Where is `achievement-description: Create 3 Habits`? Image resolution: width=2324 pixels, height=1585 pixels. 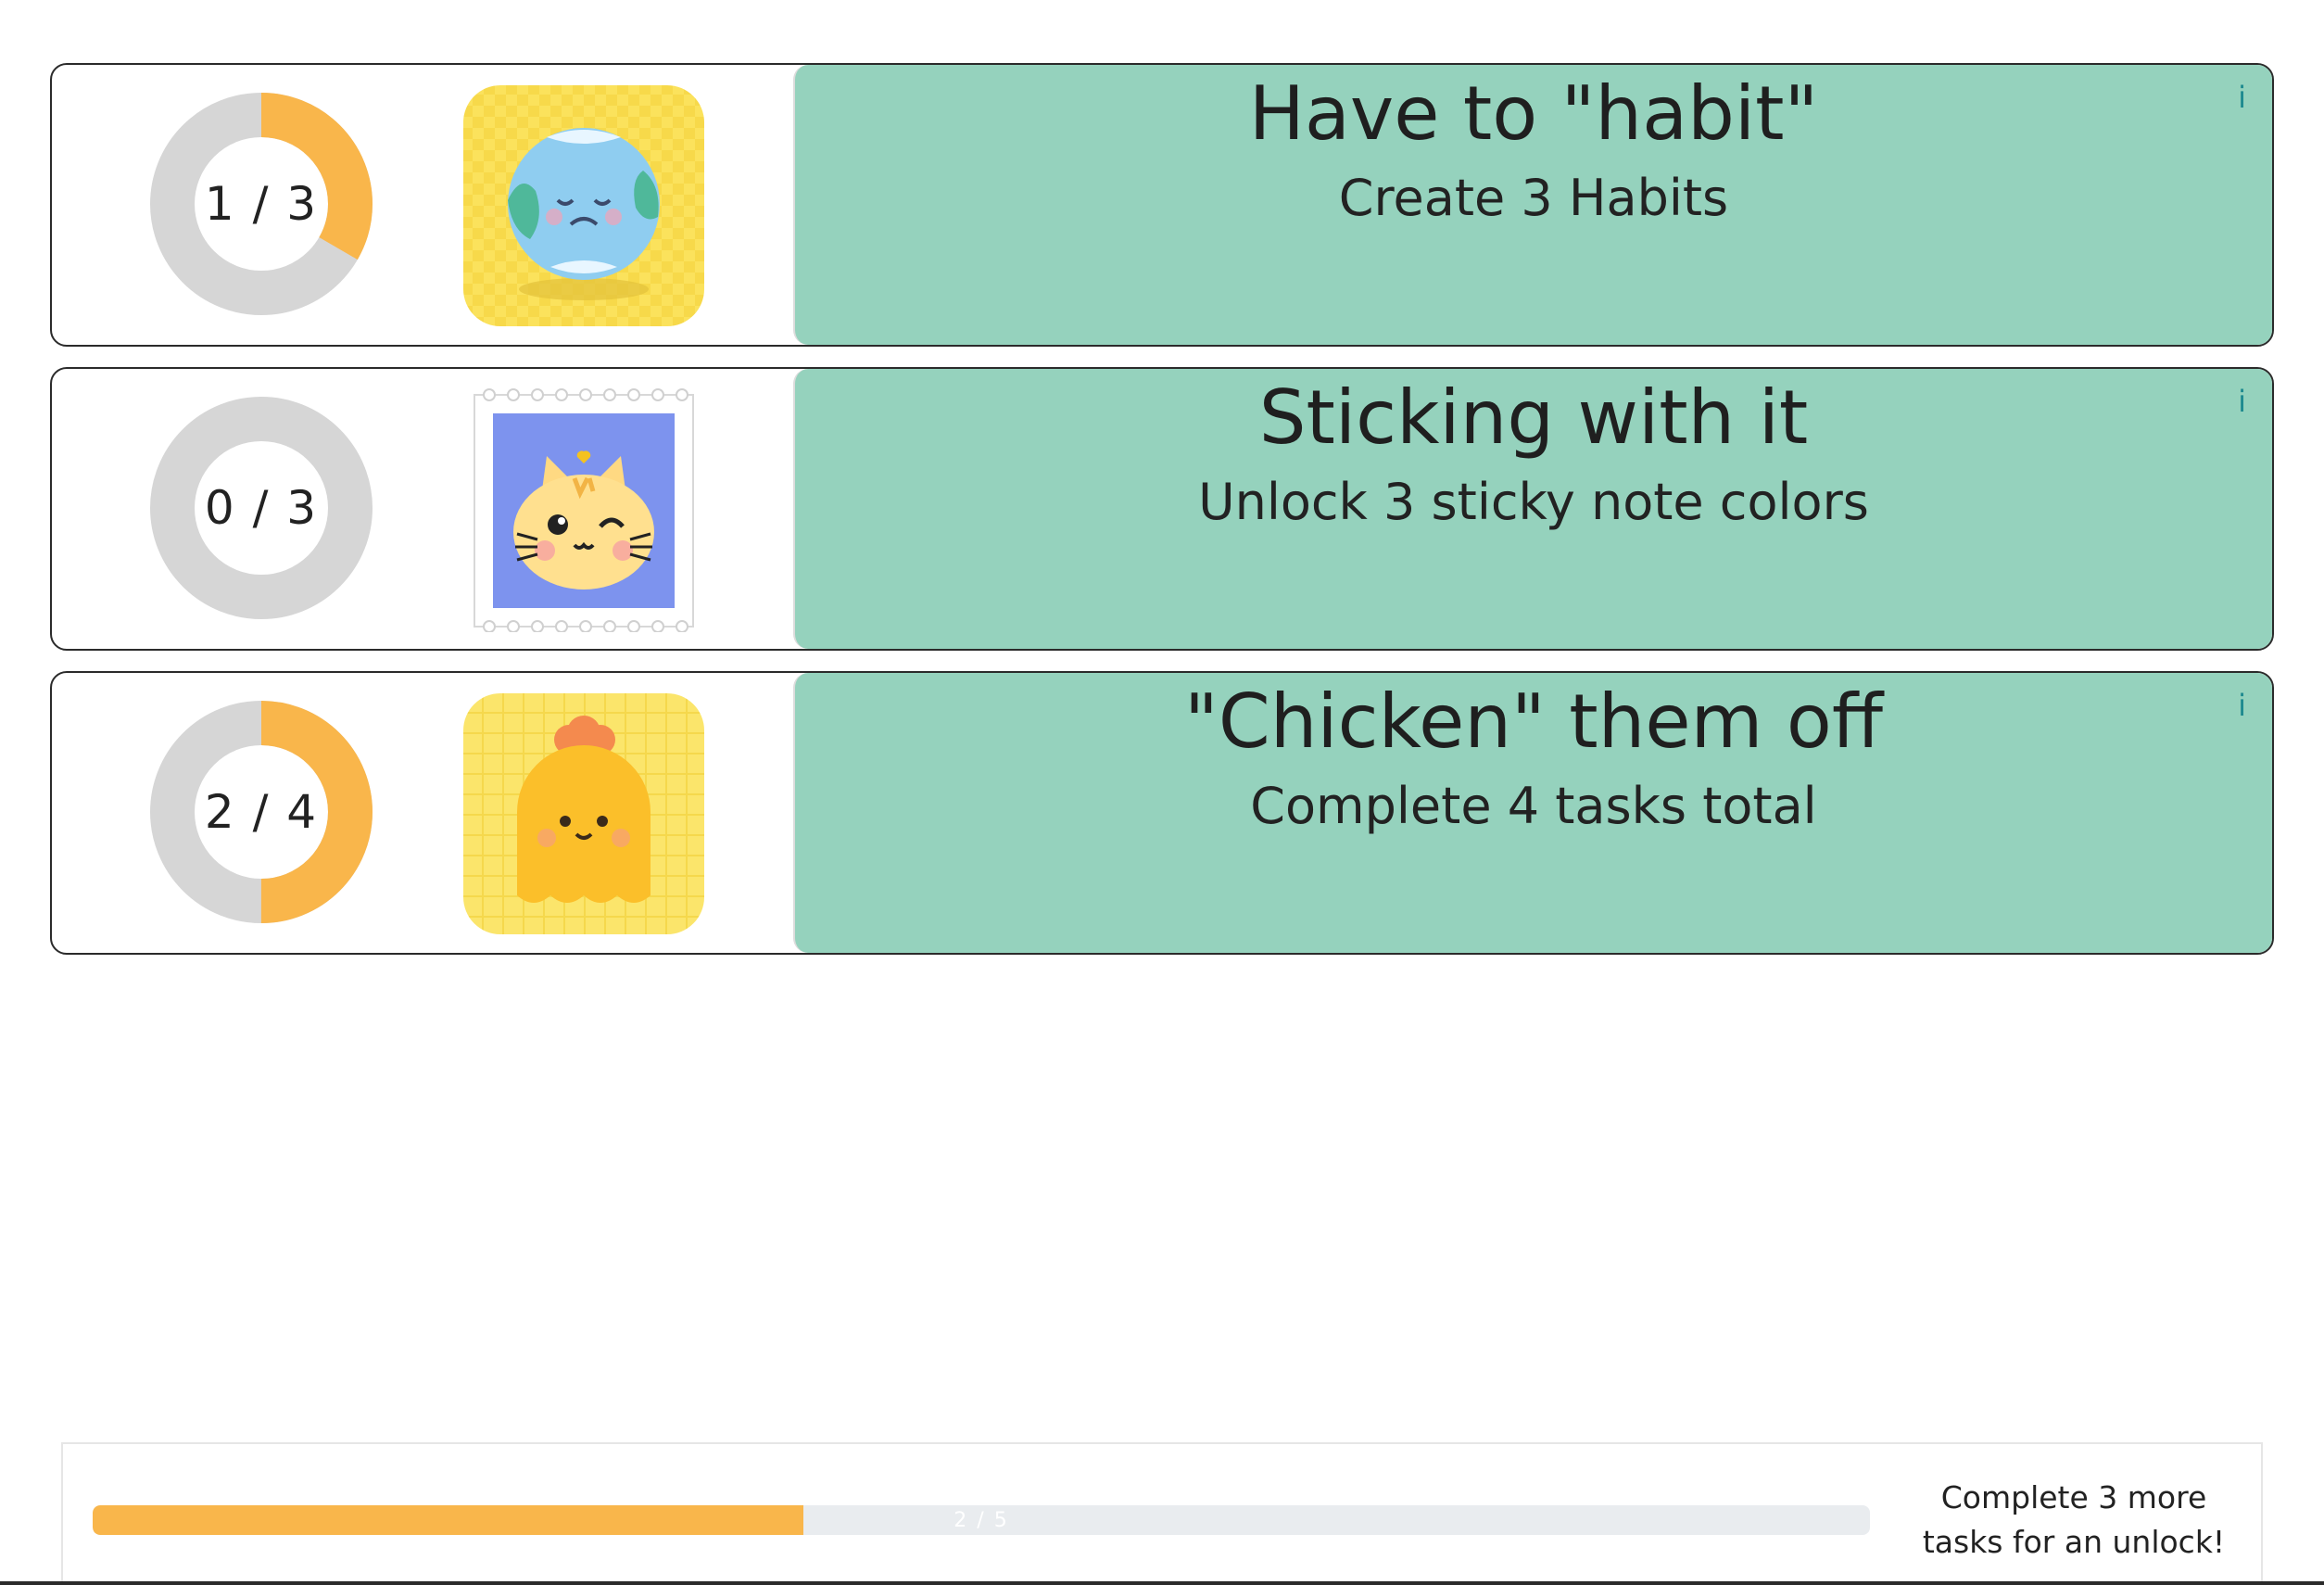 achievement-description: Create 3 Habits is located at coordinates (1533, 198).